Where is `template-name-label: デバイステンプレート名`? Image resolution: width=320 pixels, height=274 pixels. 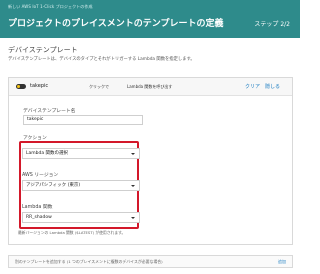 template-name-label: デバイステンプレート名 is located at coordinates (49, 111).